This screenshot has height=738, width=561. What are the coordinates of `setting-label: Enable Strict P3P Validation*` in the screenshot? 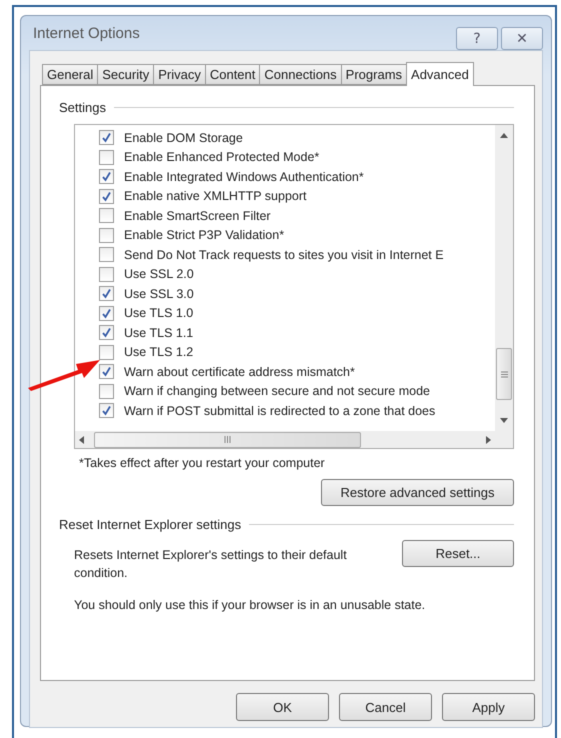 It's located at (204, 235).